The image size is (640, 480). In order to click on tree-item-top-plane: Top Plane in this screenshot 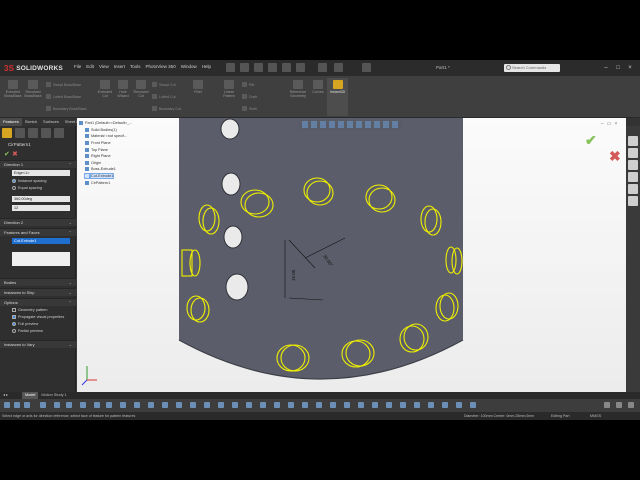, I will do `click(121, 149)`.